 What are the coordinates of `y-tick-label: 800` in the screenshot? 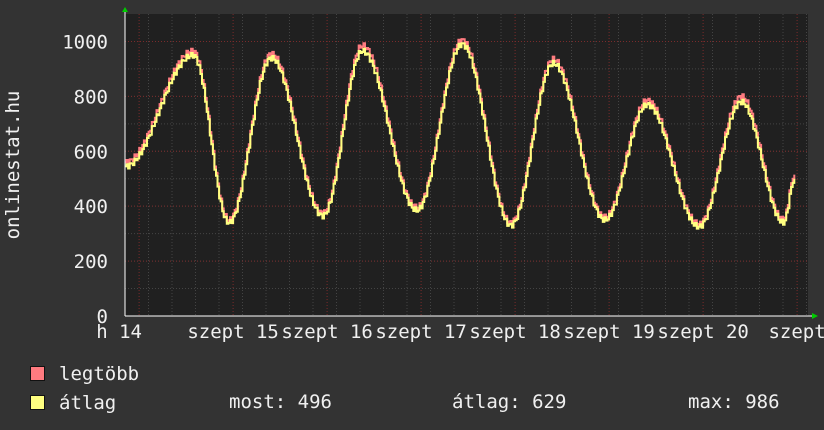 It's located at (91, 97).